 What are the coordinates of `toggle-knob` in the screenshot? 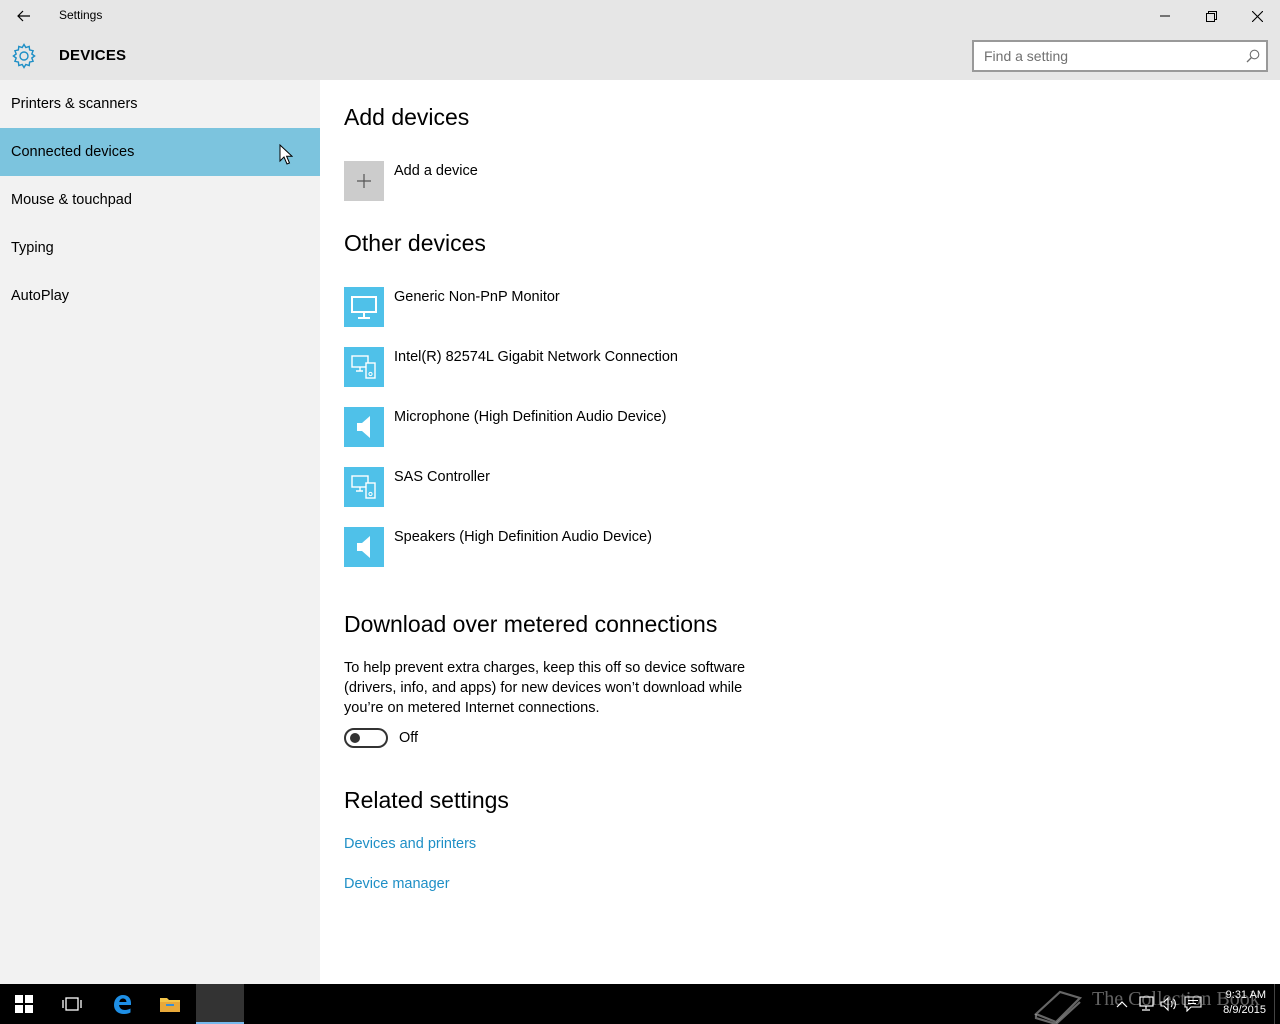 It's located at (355, 738).